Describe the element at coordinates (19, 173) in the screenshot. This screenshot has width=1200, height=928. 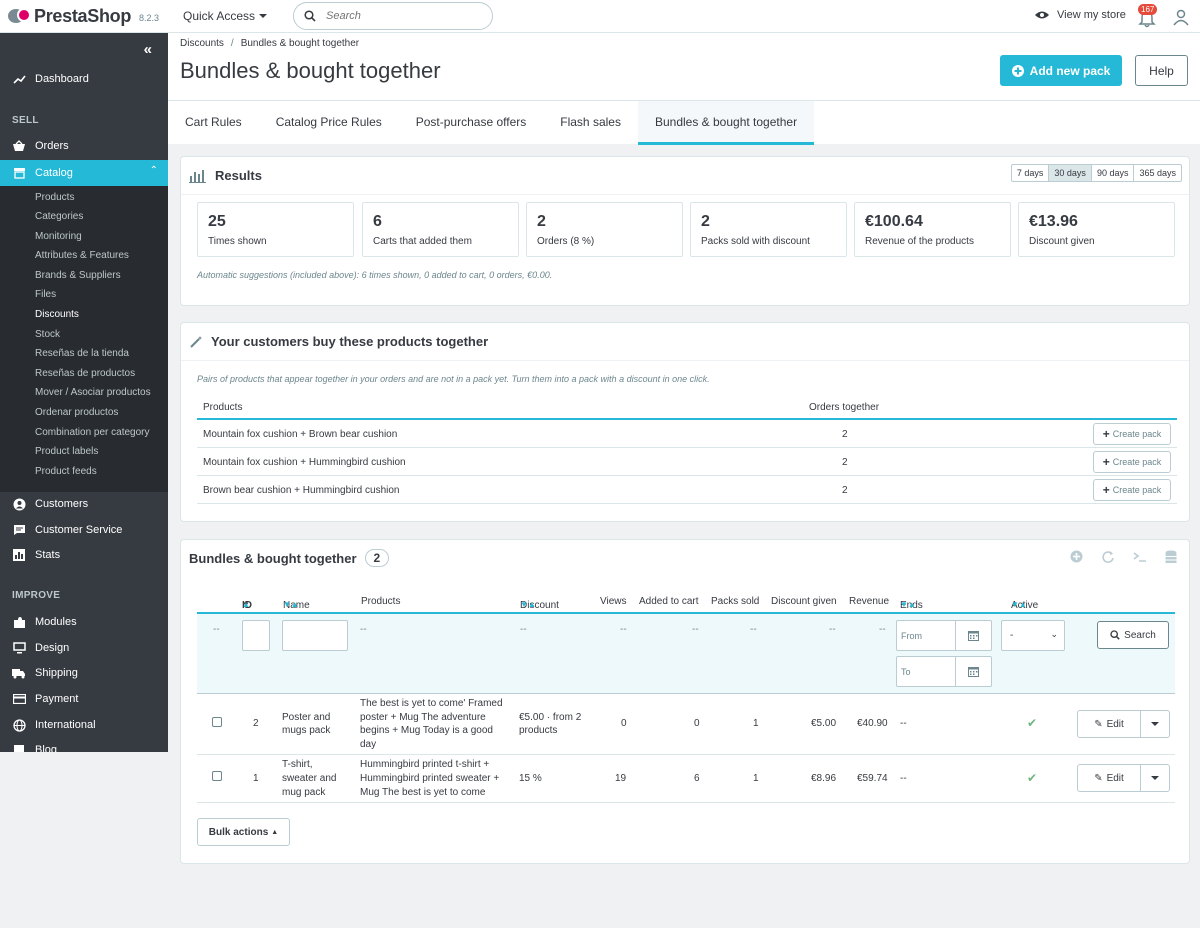
I see `store-icon` at that location.